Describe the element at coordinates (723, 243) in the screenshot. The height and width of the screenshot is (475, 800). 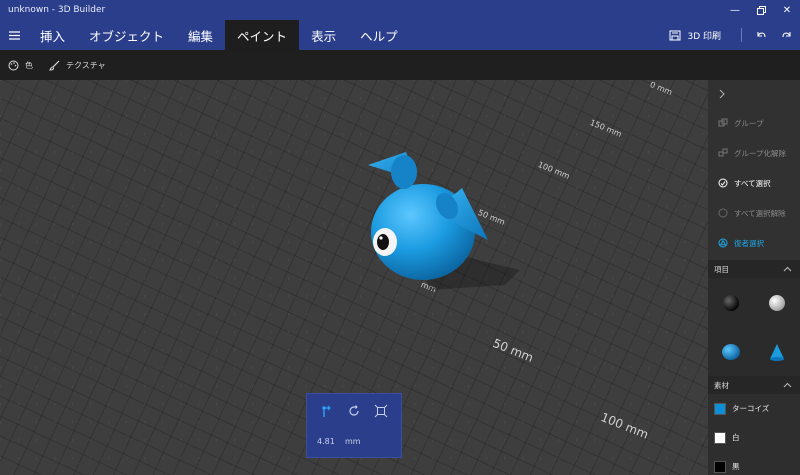
I see `multi-select-icon` at that location.